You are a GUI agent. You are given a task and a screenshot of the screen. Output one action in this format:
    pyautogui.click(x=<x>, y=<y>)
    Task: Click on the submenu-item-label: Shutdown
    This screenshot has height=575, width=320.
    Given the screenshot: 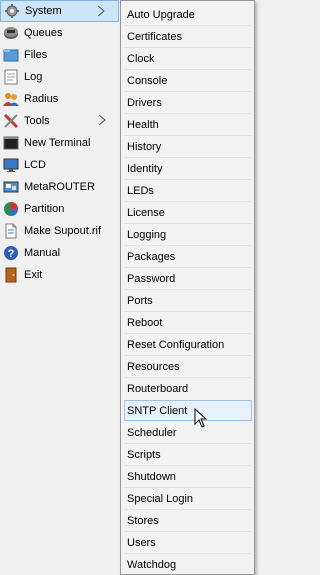 What is the action you would take?
    pyautogui.click(x=151, y=476)
    